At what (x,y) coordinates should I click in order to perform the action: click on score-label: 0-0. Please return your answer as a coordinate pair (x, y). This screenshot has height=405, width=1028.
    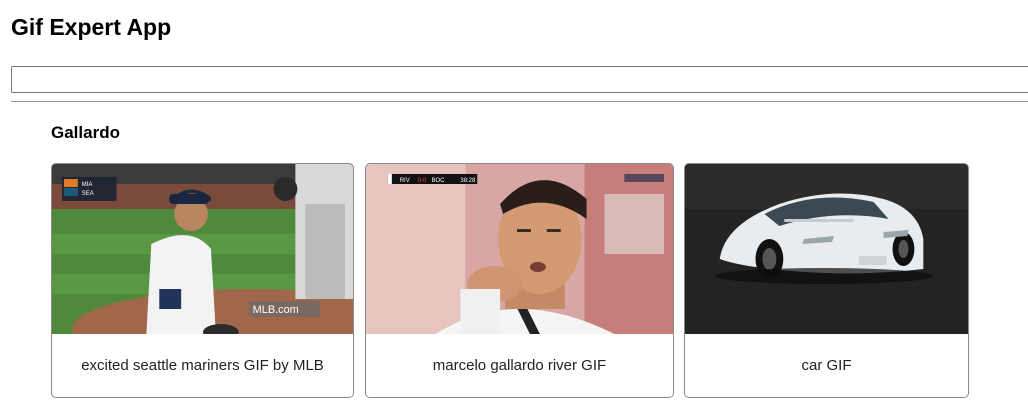
    Looking at the image, I should click on (422, 181).